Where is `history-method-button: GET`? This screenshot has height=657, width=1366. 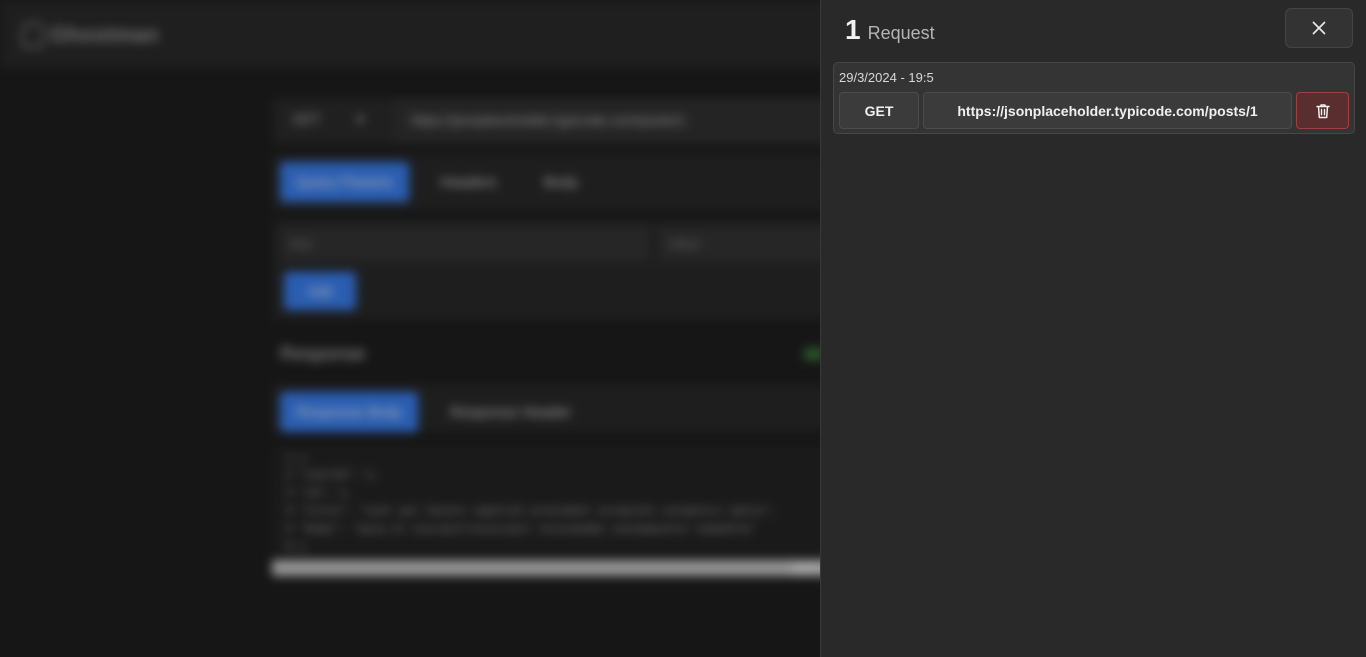 history-method-button: GET is located at coordinates (879, 110).